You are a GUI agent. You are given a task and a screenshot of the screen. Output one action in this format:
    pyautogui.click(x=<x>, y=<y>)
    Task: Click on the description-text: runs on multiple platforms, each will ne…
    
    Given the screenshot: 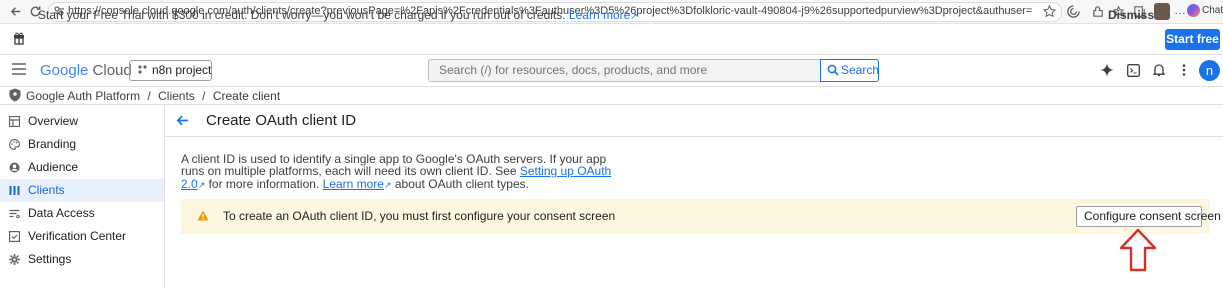 What is the action you would take?
    pyautogui.click(x=350, y=171)
    